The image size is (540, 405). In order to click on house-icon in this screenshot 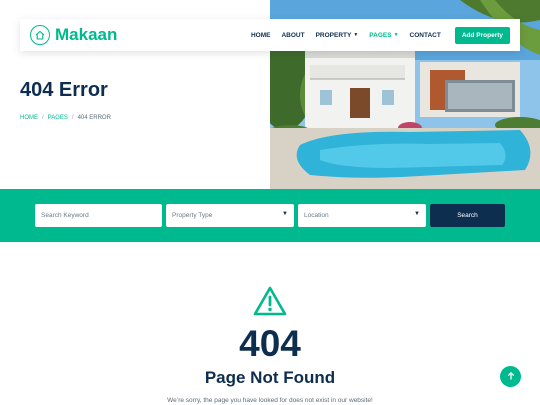, I will do `click(40, 35)`.